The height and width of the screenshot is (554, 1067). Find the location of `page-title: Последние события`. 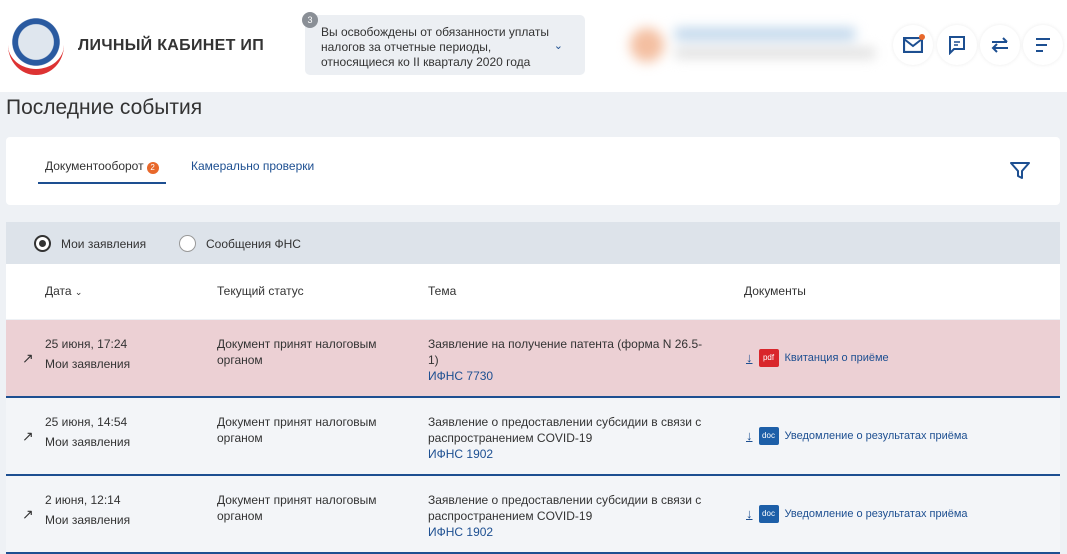

page-title: Последние события is located at coordinates (104, 107).